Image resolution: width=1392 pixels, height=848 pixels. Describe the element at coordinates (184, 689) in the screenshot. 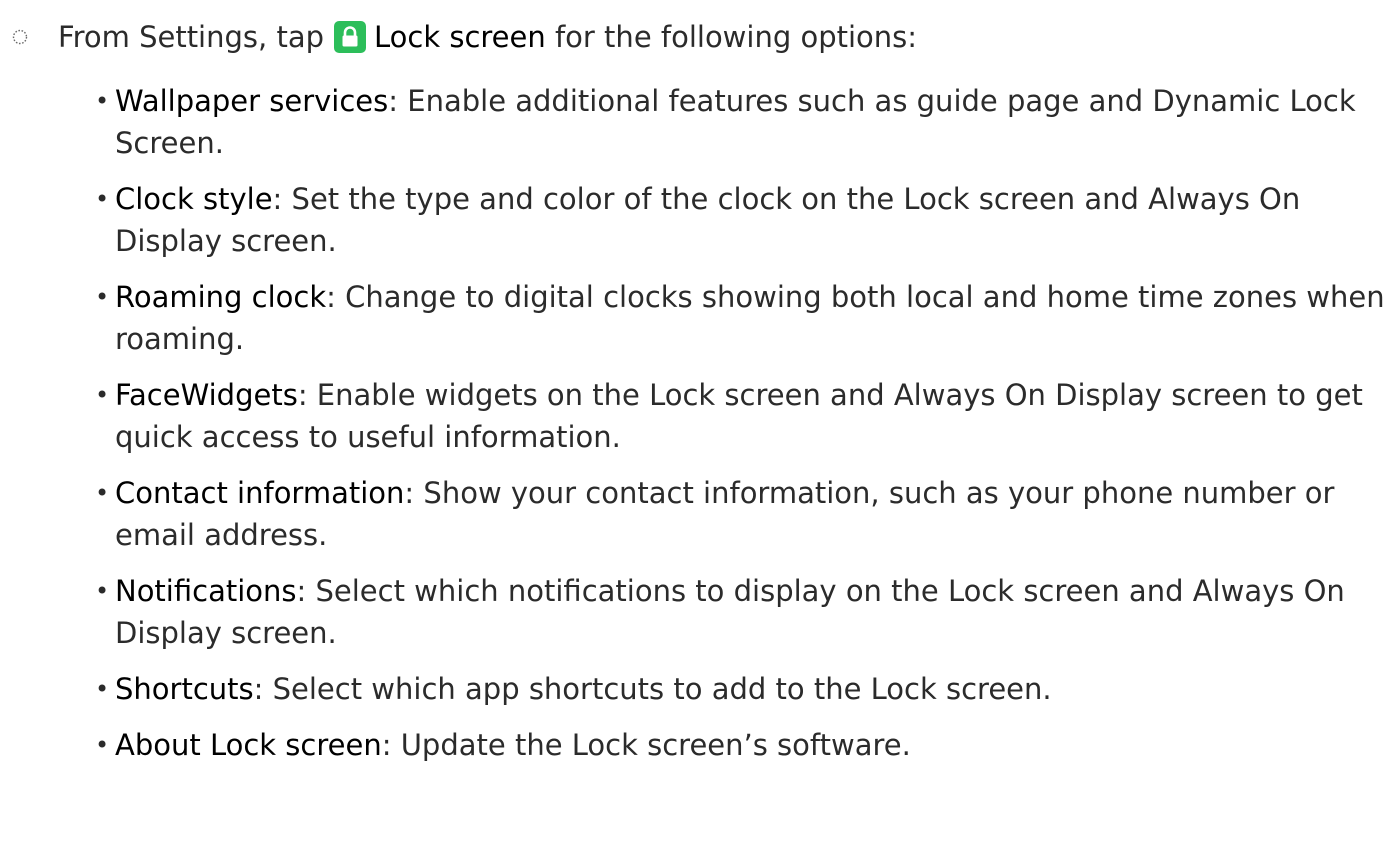

I see `option-term: Shortcuts` at that location.